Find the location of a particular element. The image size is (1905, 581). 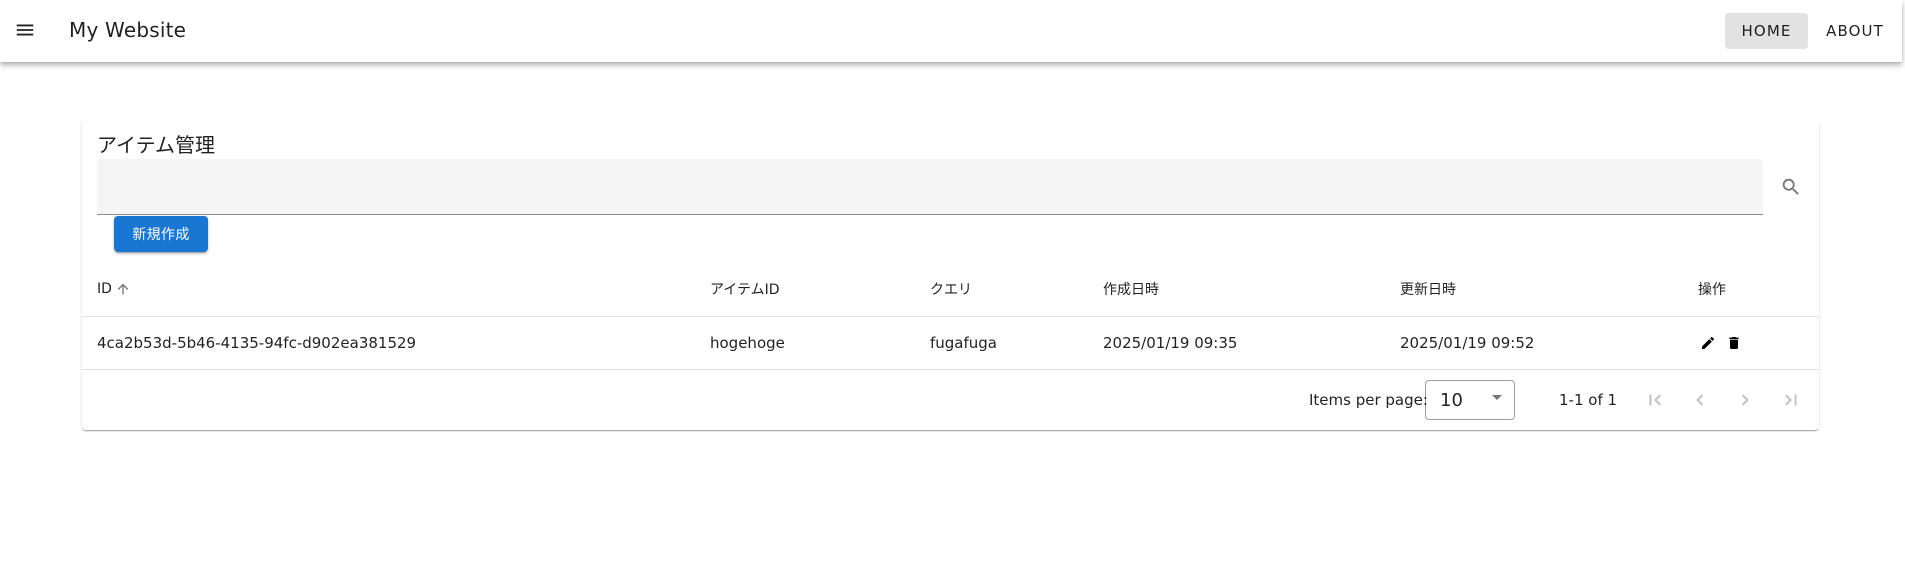

column-header-updated-at: 更新日時 is located at coordinates (1428, 289).